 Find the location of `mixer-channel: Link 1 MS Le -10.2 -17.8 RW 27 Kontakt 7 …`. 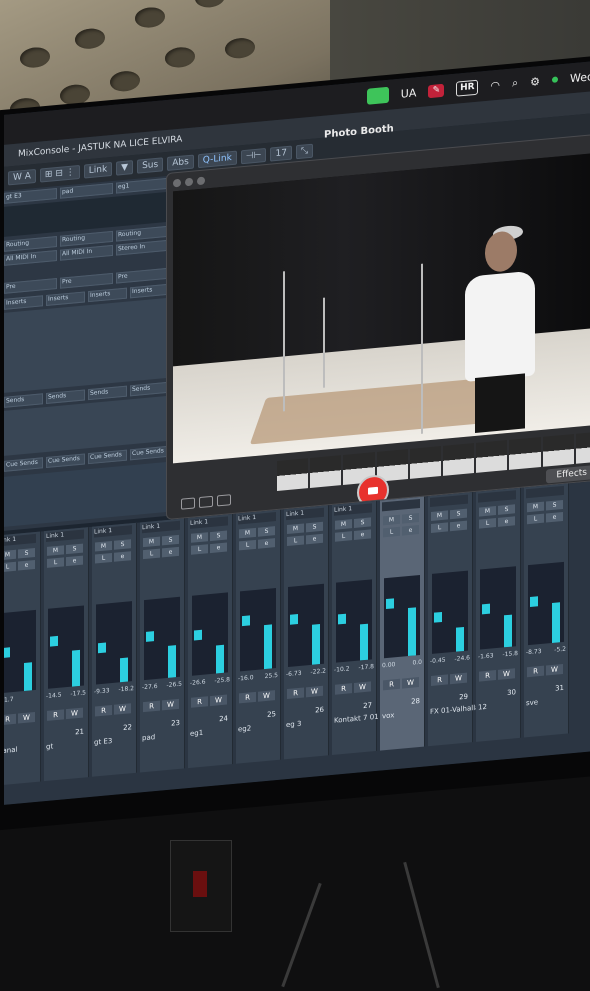

mixer-channel: Link 1 MS Le -10.2 -17.8 RW 27 Kontakt 7 … is located at coordinates (355, 627).